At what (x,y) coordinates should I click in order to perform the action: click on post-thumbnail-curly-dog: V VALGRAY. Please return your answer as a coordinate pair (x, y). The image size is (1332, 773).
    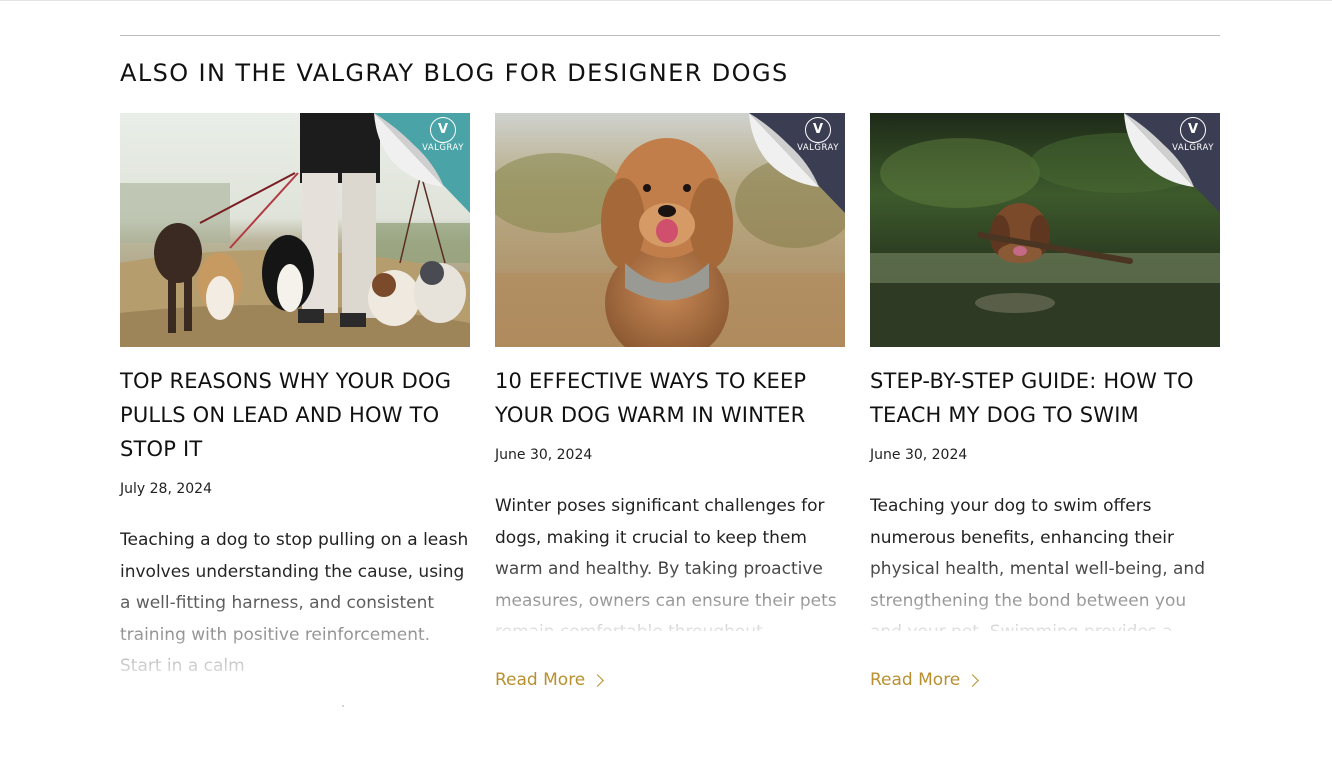
    Looking at the image, I should click on (670, 230).